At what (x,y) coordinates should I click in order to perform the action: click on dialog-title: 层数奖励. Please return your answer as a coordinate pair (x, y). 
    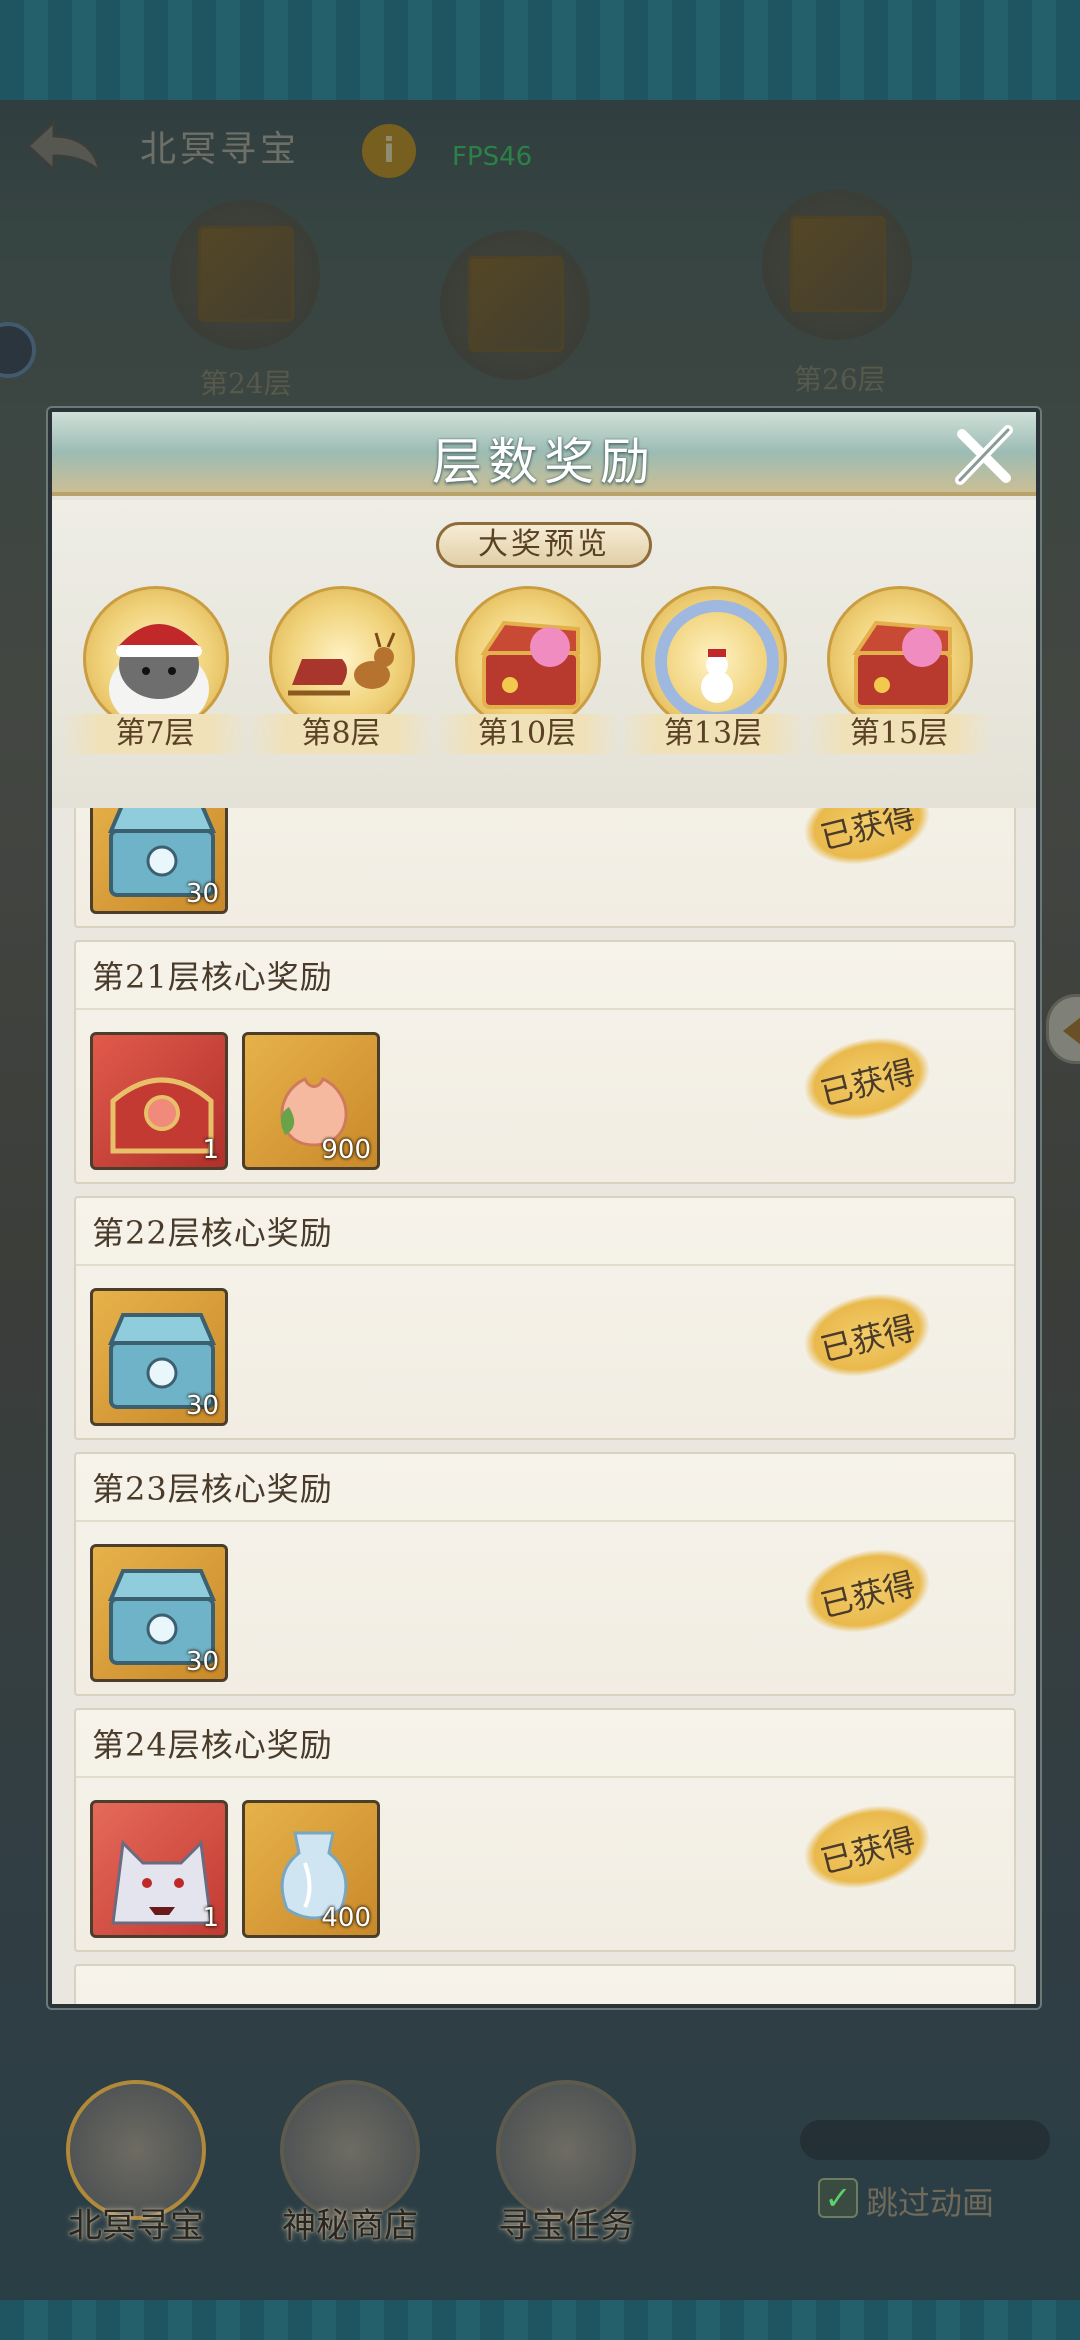
    Looking at the image, I should click on (544, 462).